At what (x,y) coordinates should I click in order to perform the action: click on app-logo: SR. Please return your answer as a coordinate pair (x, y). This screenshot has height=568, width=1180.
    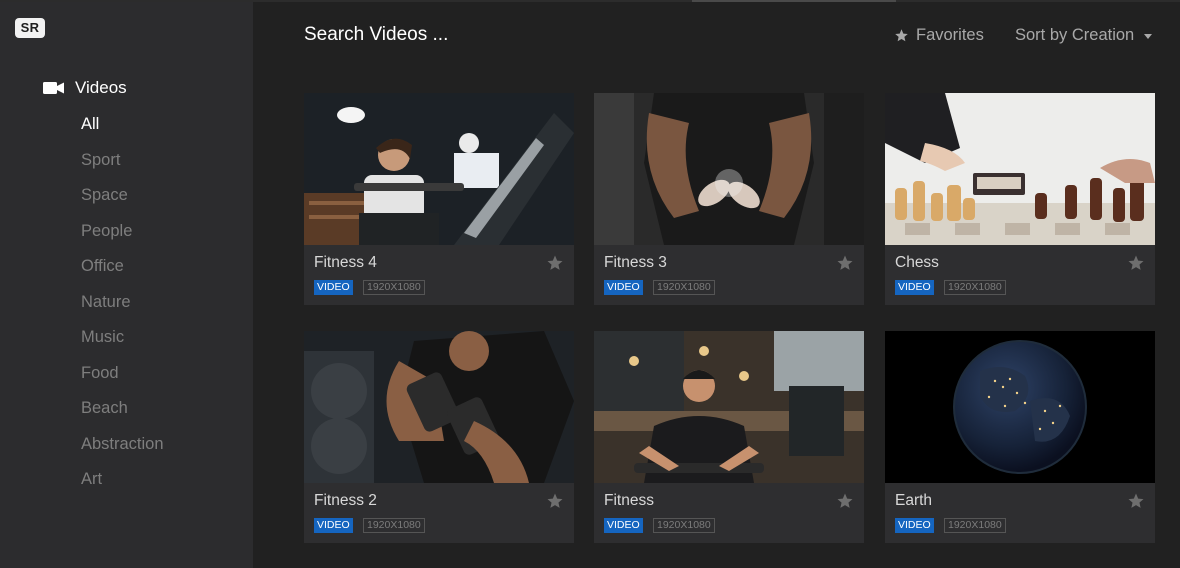
    Looking at the image, I should click on (30, 28).